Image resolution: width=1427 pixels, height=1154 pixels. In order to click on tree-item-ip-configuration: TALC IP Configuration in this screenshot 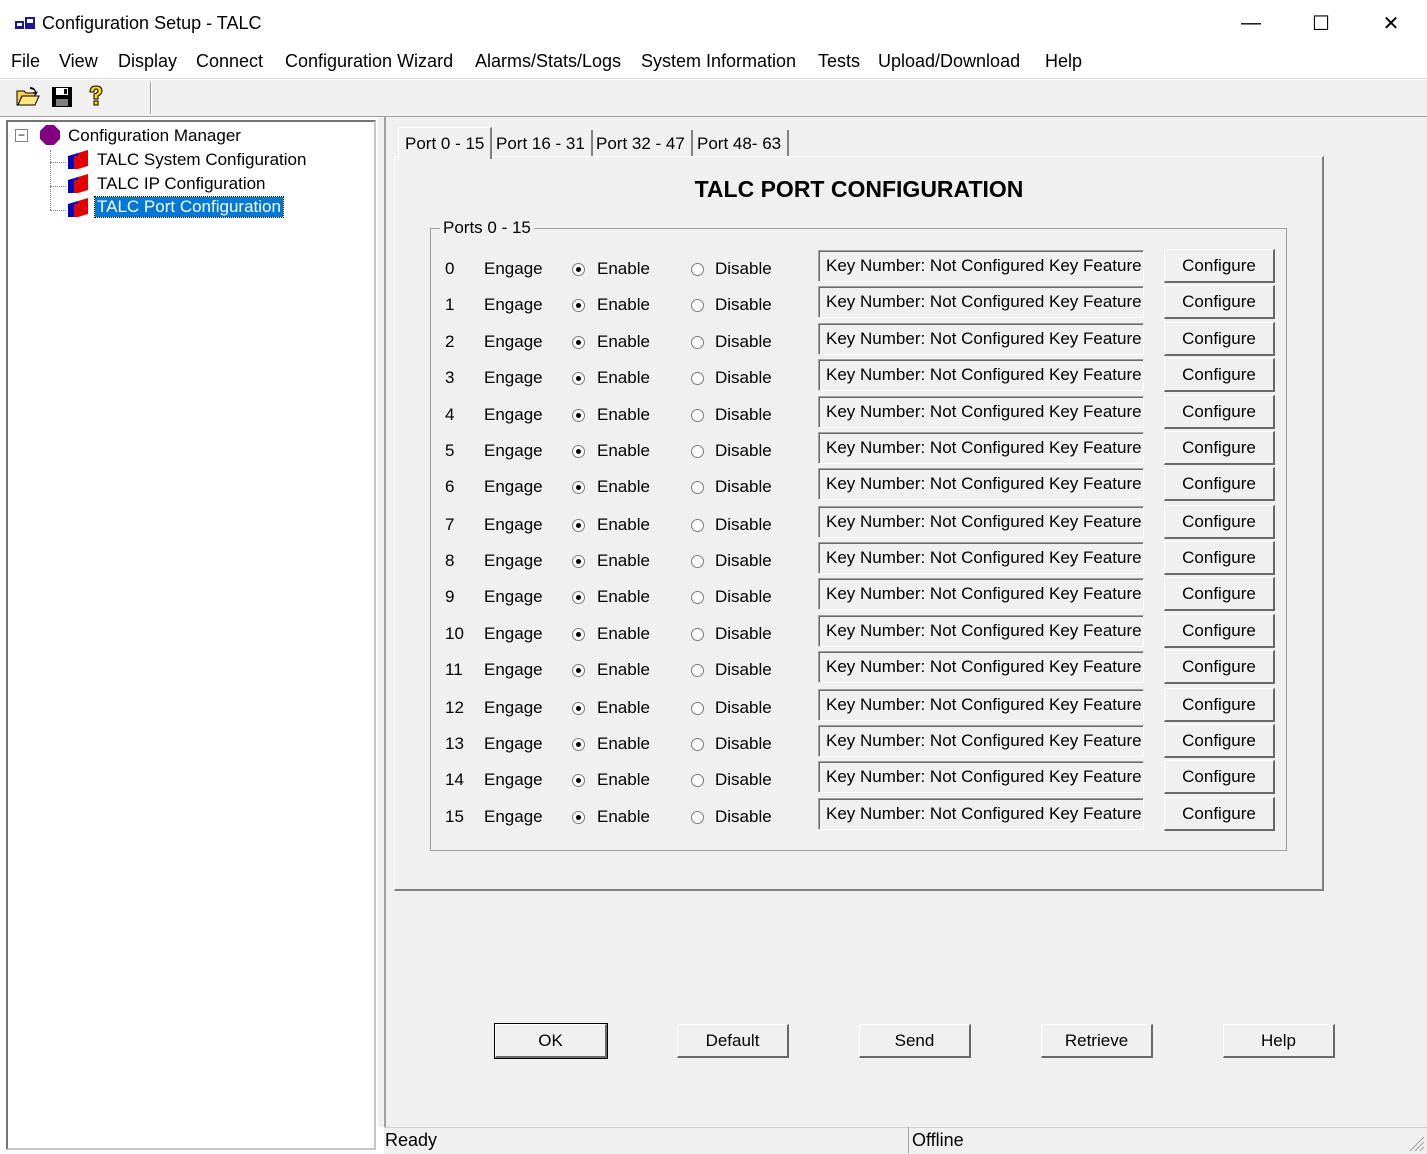, I will do `click(181, 184)`.